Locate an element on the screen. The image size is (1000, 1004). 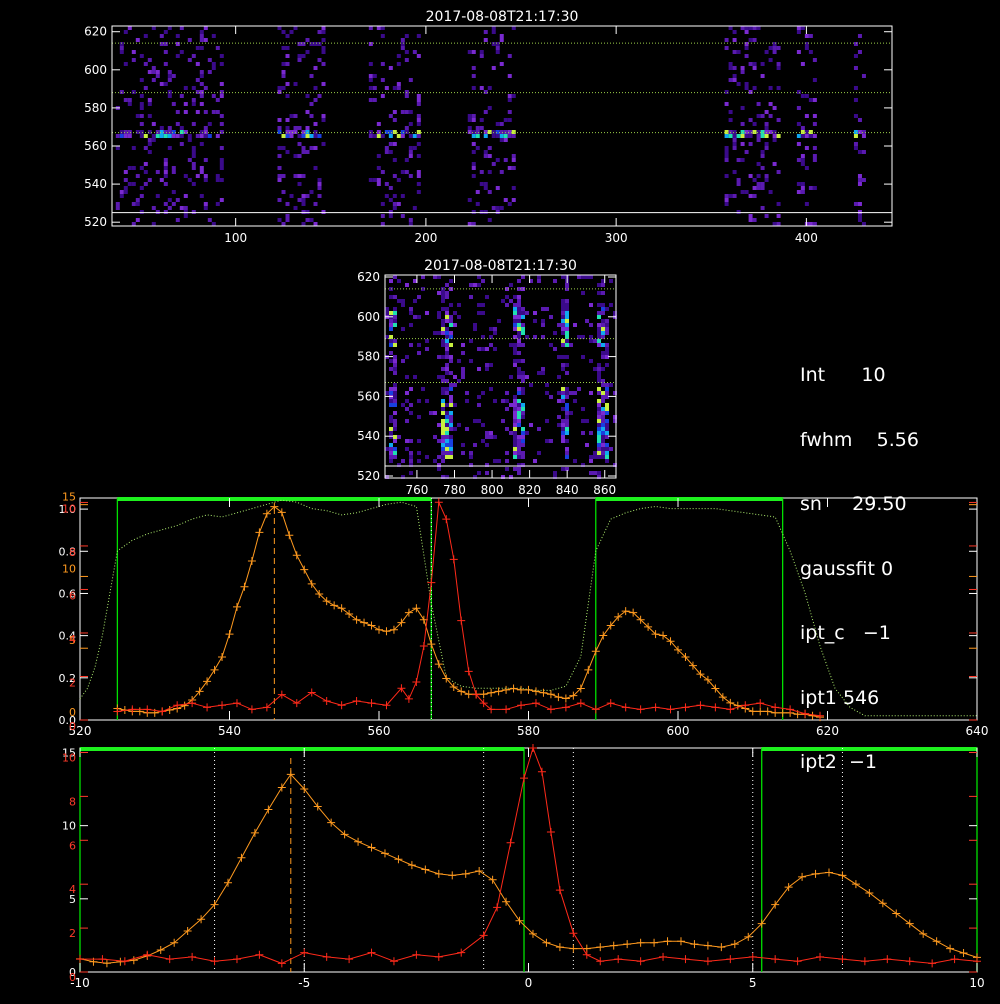
y-tick-label: 4 is located at coordinates (72, 889).